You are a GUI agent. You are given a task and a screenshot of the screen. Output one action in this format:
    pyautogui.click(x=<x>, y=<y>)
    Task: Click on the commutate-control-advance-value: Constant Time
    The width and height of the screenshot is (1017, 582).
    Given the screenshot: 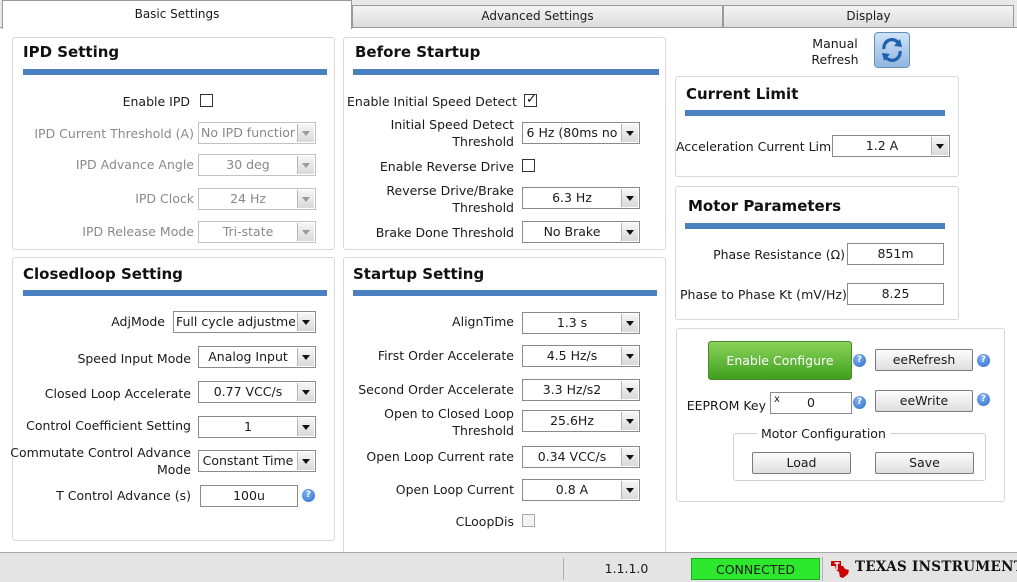 What is the action you would take?
    pyautogui.click(x=248, y=460)
    